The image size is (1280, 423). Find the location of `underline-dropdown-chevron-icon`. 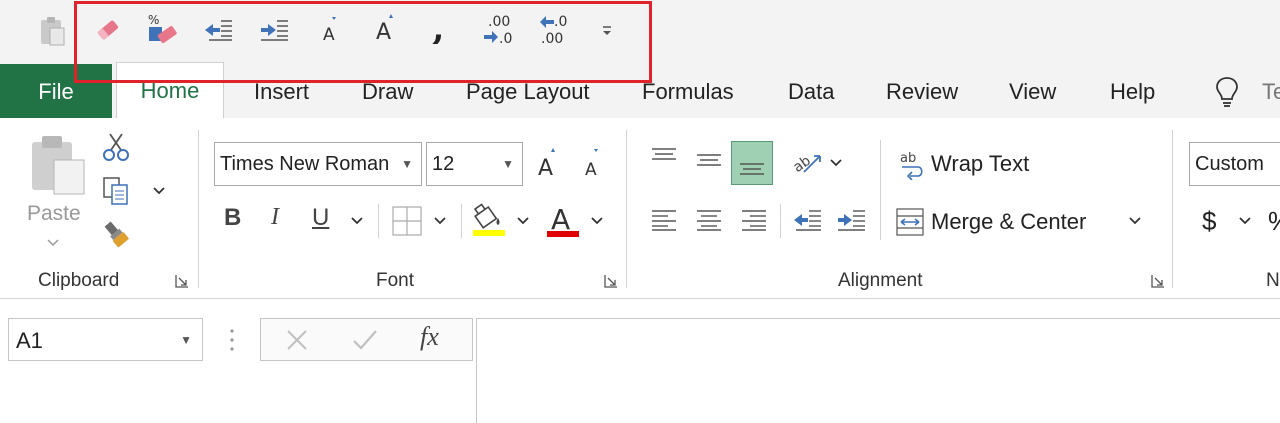

underline-dropdown-chevron-icon is located at coordinates (357, 221).